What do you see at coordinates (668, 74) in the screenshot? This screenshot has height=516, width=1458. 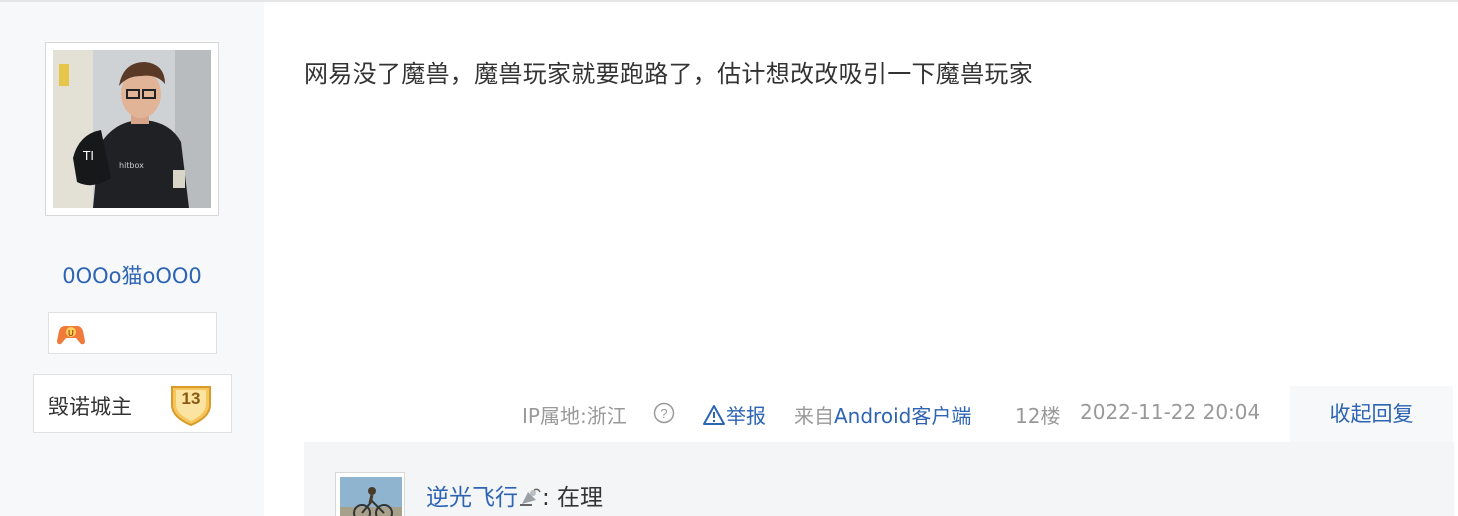 I see `post-content: 网易没了魔兽，魔兽玩家就要跑路了，估计想改改吸引一下魔兽玩家` at bounding box center [668, 74].